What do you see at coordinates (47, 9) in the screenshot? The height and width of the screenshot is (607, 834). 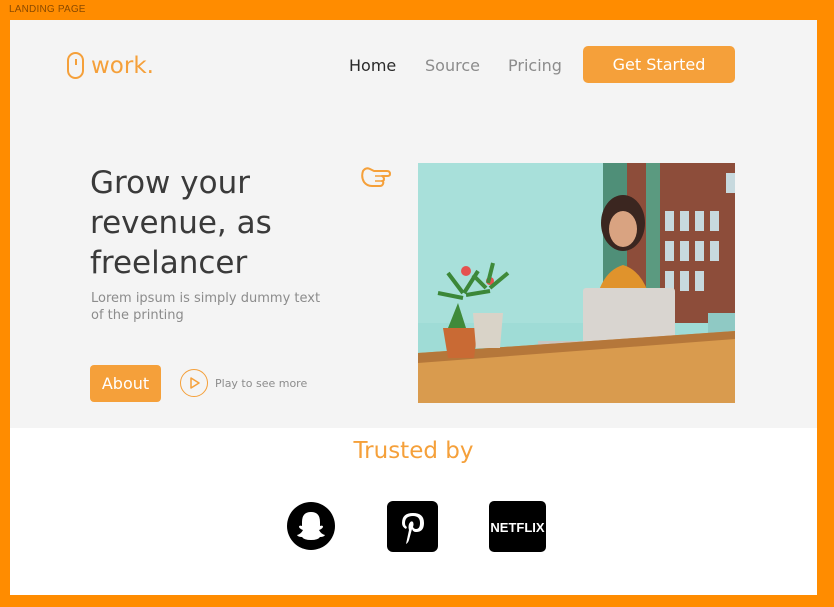 I see `frame-label: LANDING PAGE` at bounding box center [47, 9].